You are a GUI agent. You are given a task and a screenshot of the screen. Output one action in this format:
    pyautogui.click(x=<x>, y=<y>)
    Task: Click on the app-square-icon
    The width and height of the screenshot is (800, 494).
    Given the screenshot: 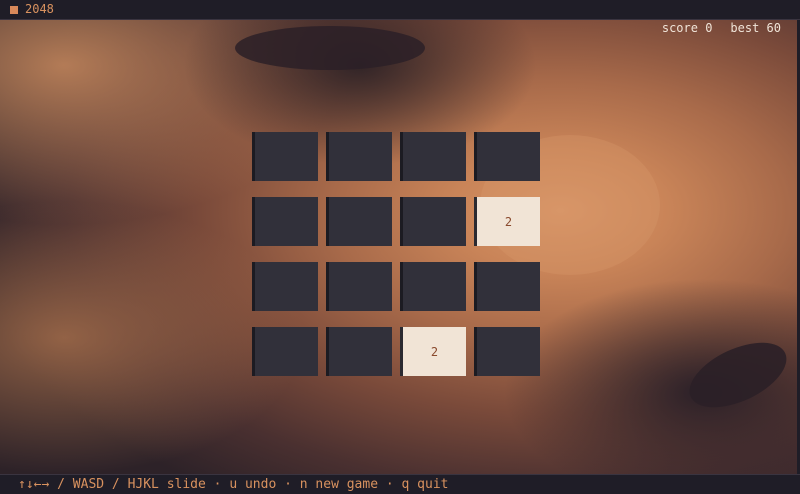 What is the action you would take?
    pyautogui.click(x=14, y=9)
    